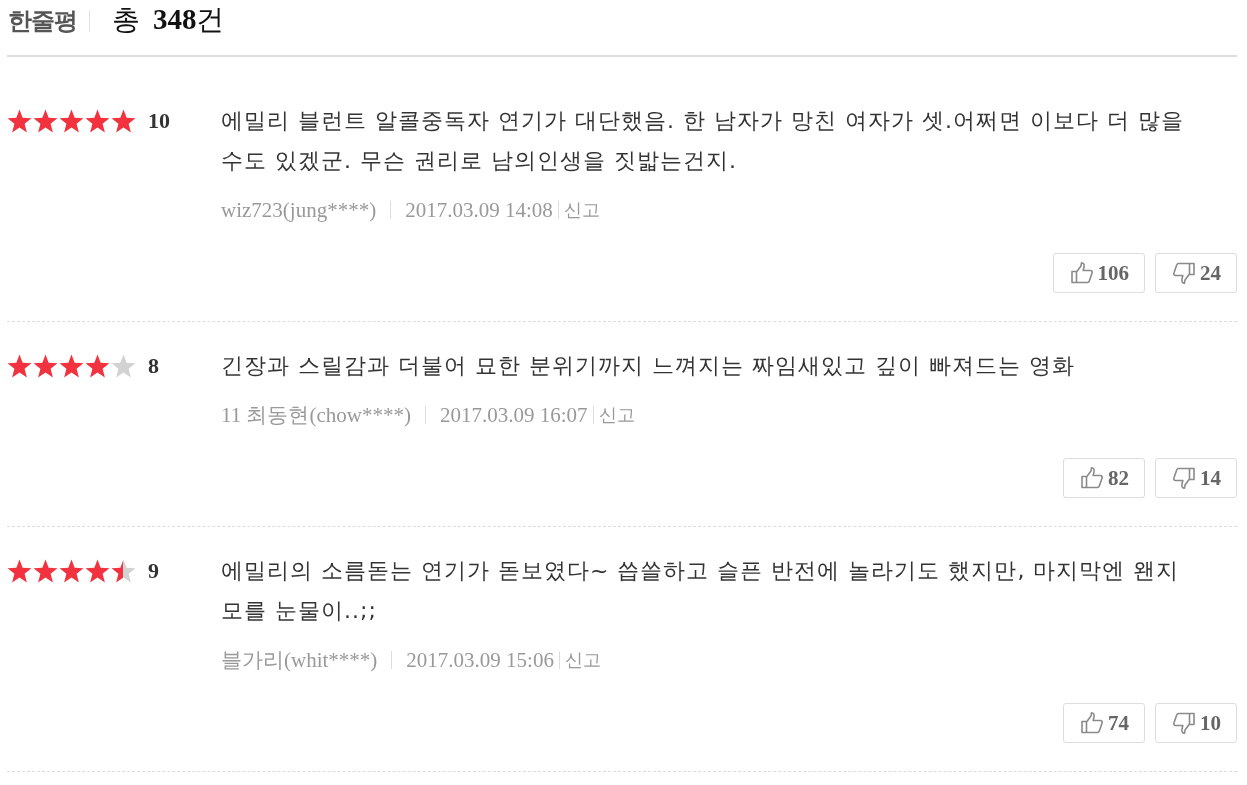 Image resolution: width=1247 pixels, height=785 pixels. I want to click on dislike-button: 10, so click(1196, 723).